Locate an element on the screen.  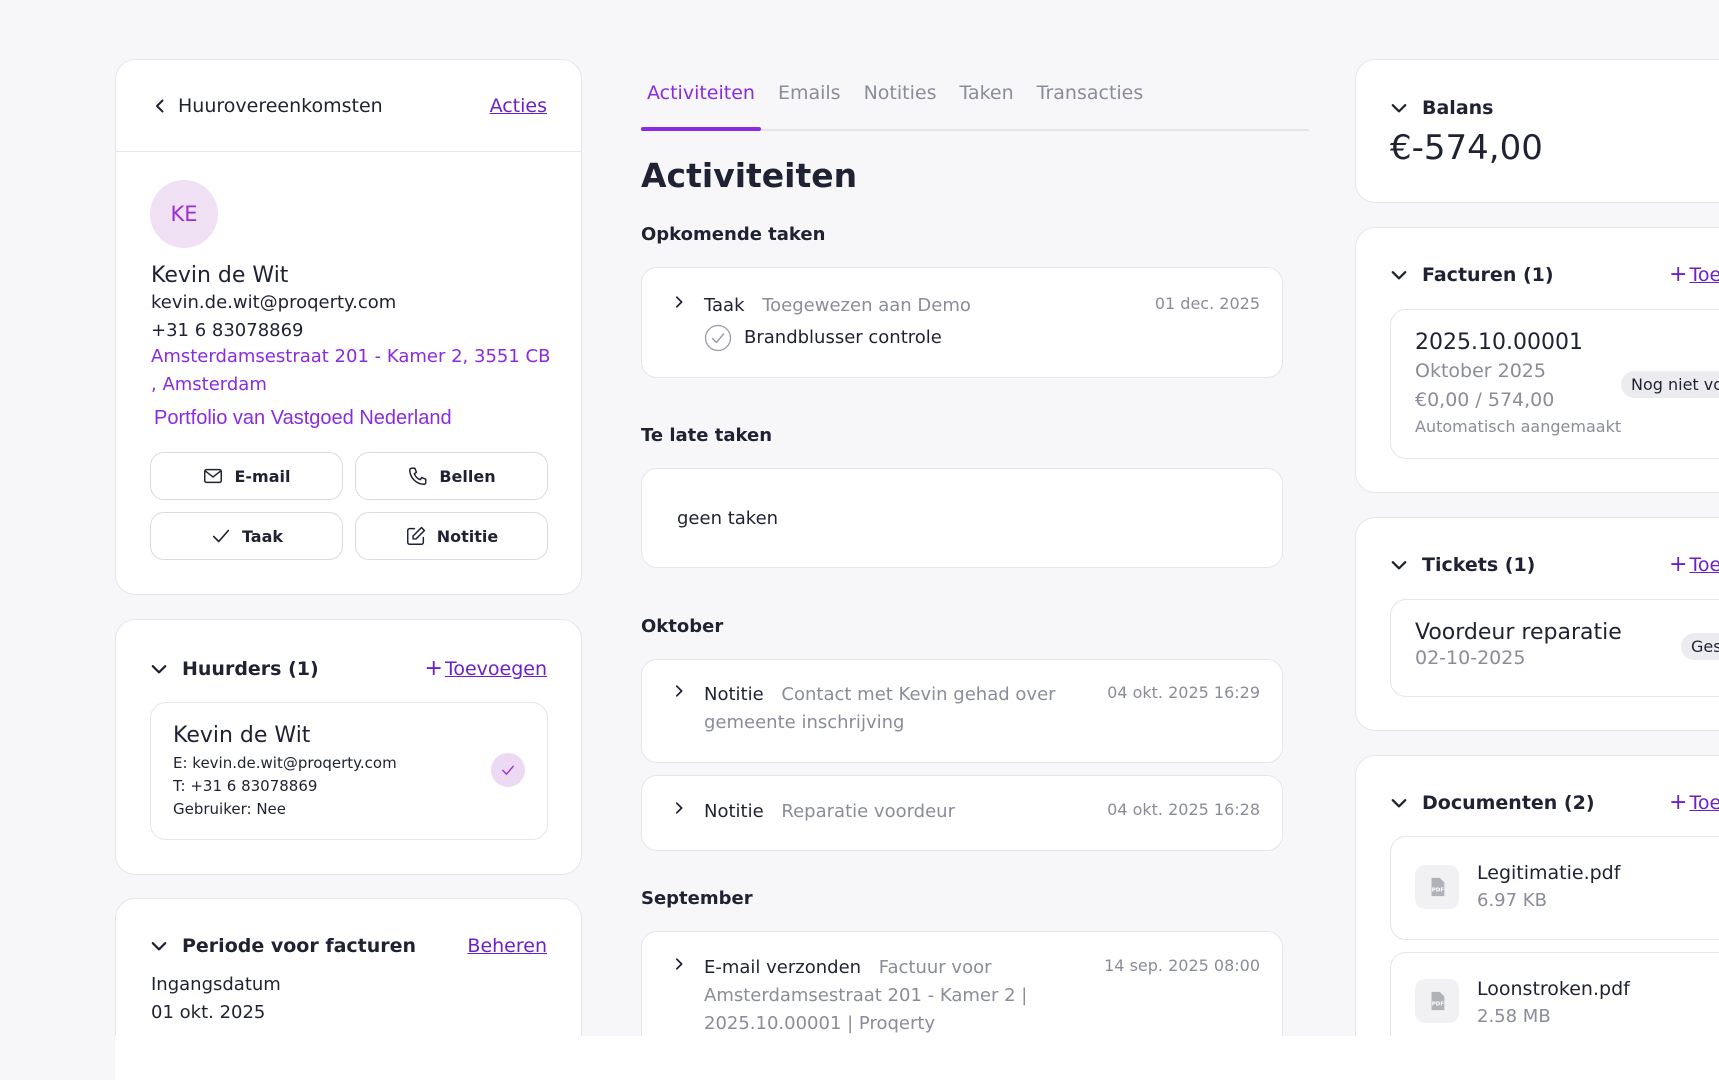
tab-notities: Notities is located at coordinates (900, 101).